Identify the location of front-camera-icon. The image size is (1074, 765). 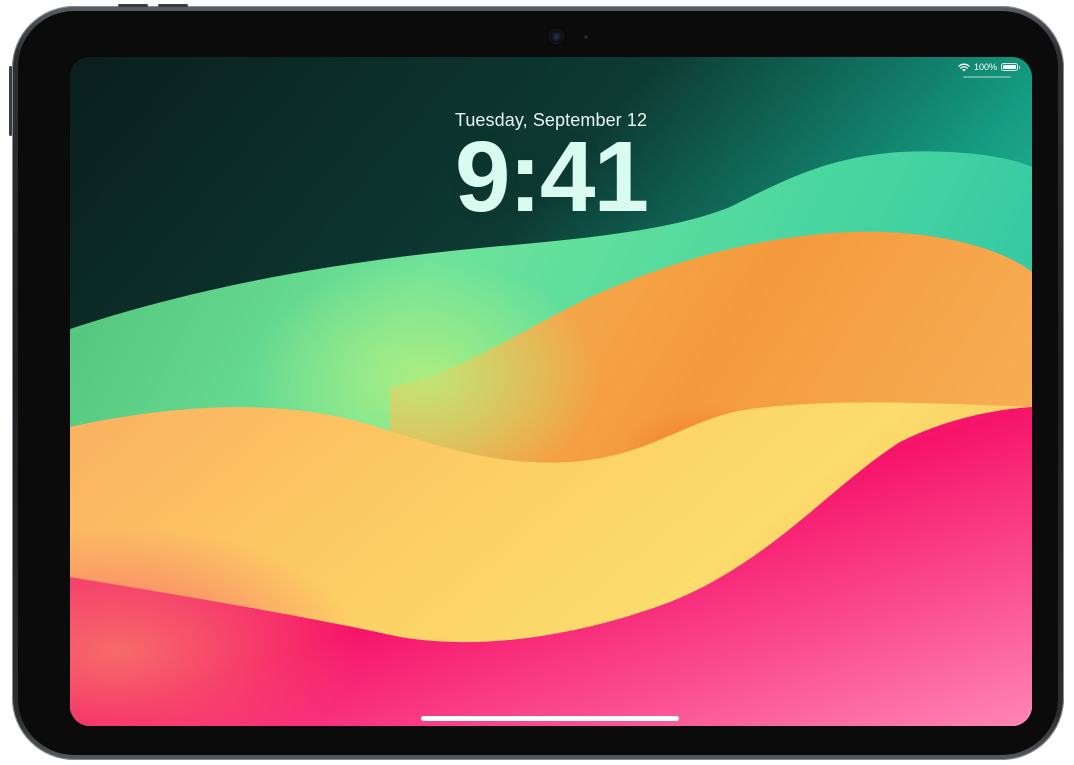
(556, 36).